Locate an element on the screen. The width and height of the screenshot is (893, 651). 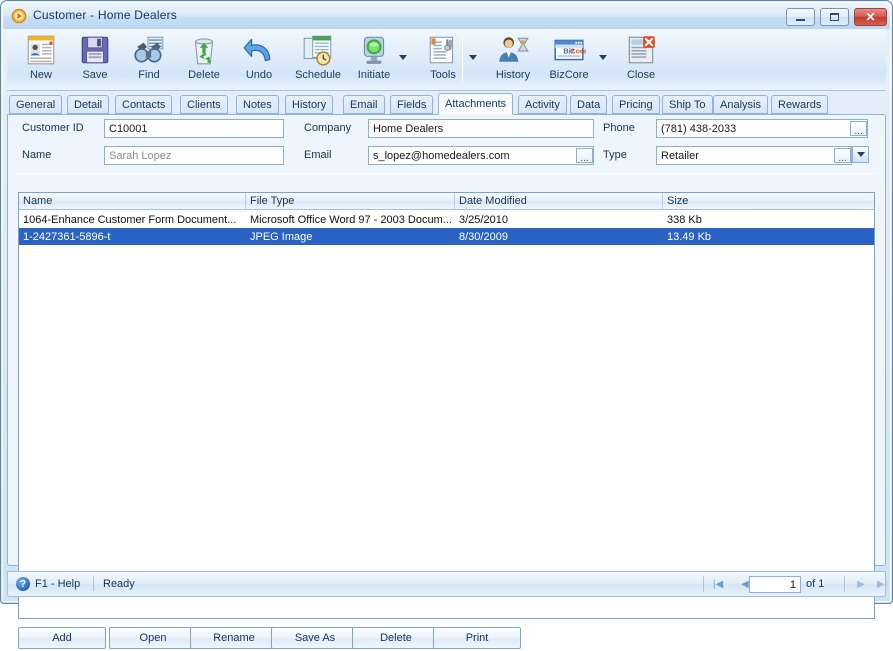
tab-label: Notes is located at coordinates (257, 104).